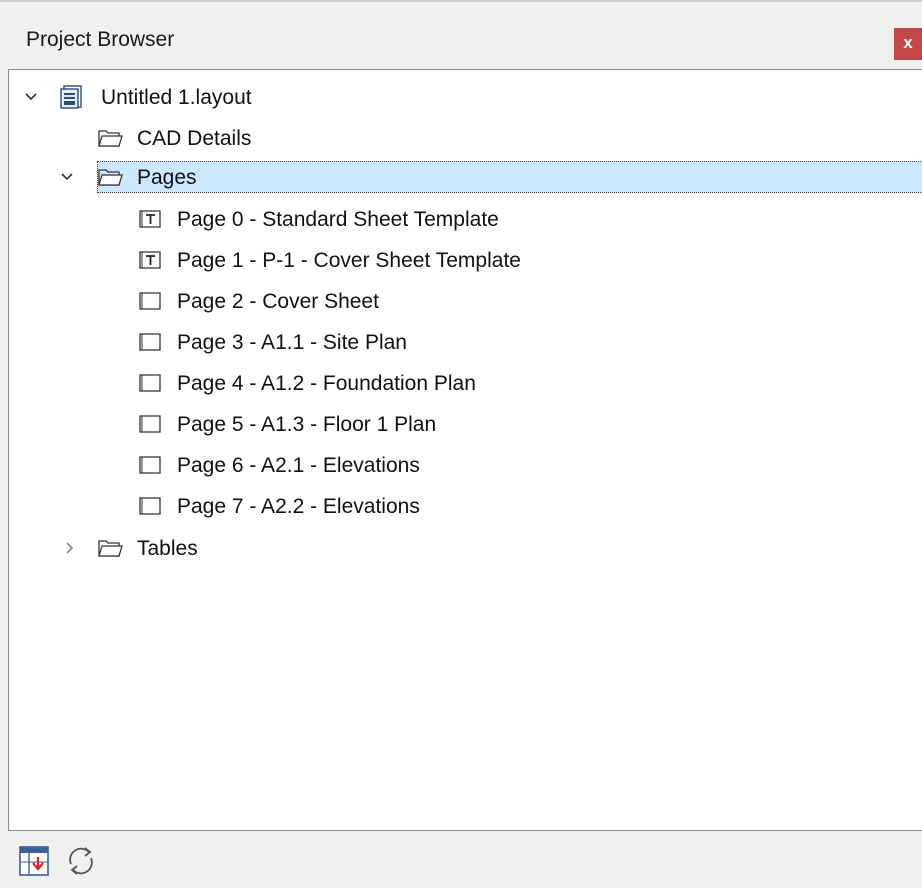 The height and width of the screenshot is (888, 922). I want to click on tree-item-label: Page 6 - A2.1 - Elevations, so click(298, 465).